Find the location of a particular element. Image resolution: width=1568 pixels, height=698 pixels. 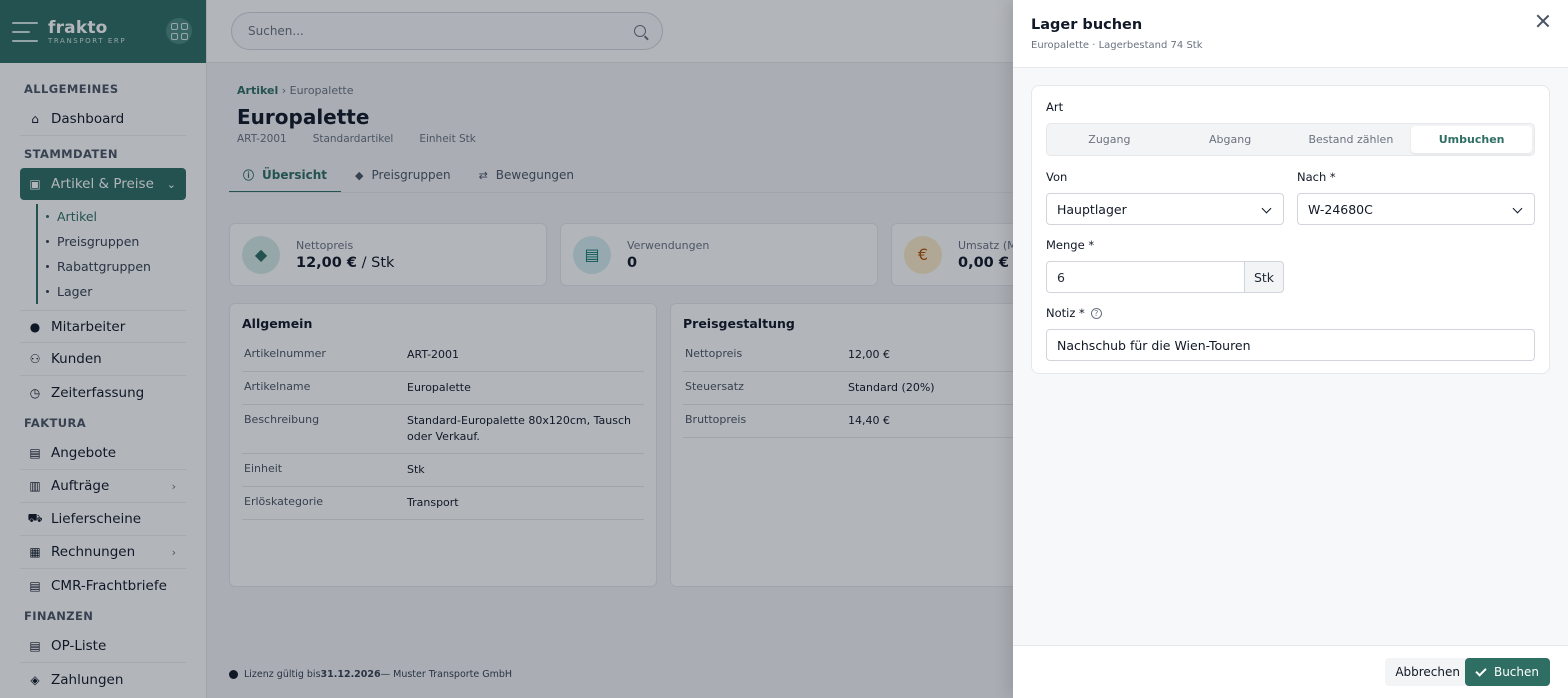

booking-type-segmented: Zugang Abgang Bestand zählen Umbuchen is located at coordinates (1290, 139).